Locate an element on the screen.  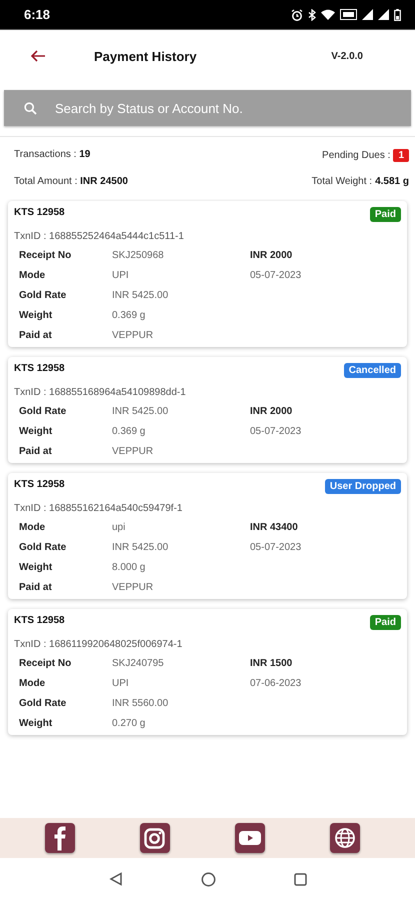
transactions-count: Transactions : 19 is located at coordinates (53, 155).